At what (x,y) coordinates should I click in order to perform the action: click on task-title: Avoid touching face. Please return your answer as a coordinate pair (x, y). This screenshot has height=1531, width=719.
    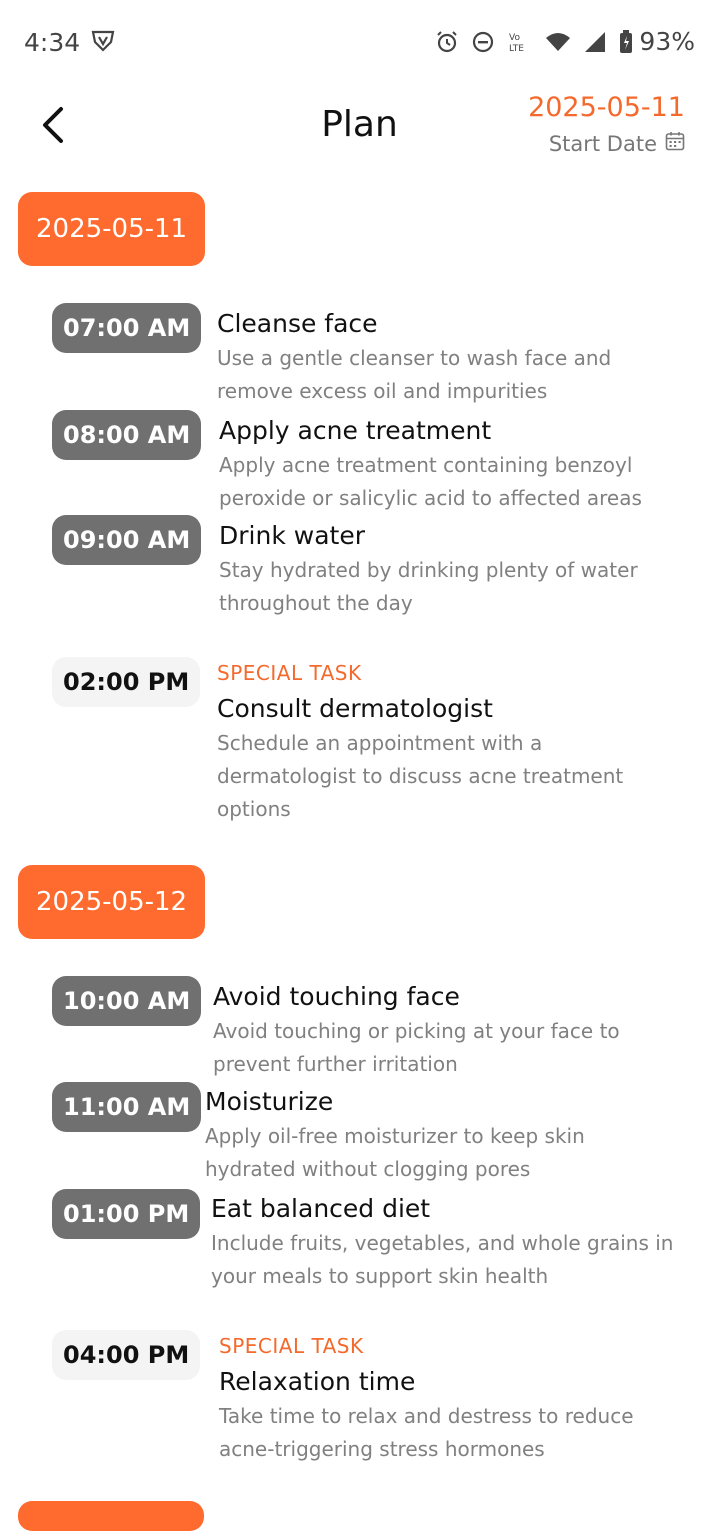
    Looking at the image, I should click on (336, 996).